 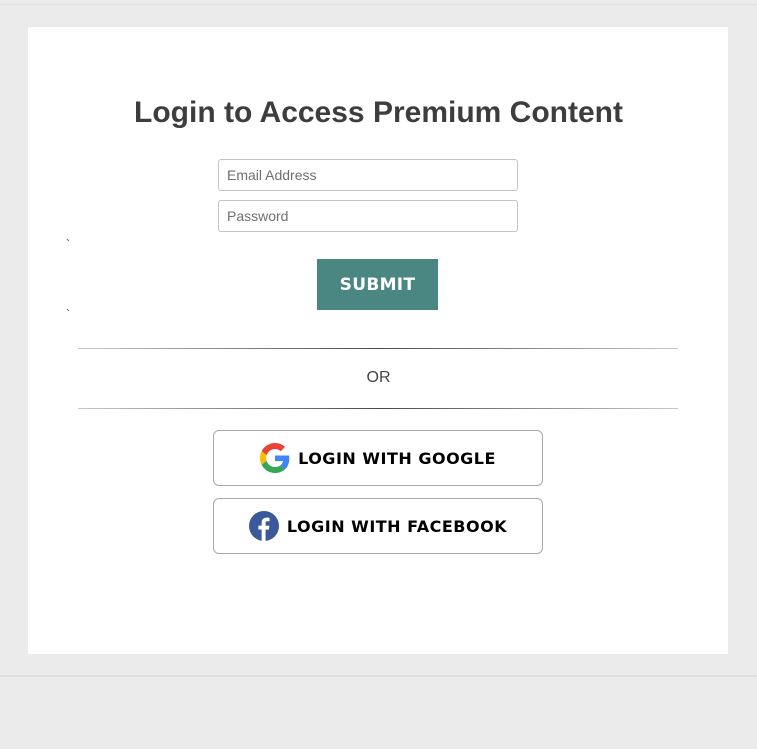 What do you see at coordinates (368, 216) in the screenshot?
I see `password-field` at bounding box center [368, 216].